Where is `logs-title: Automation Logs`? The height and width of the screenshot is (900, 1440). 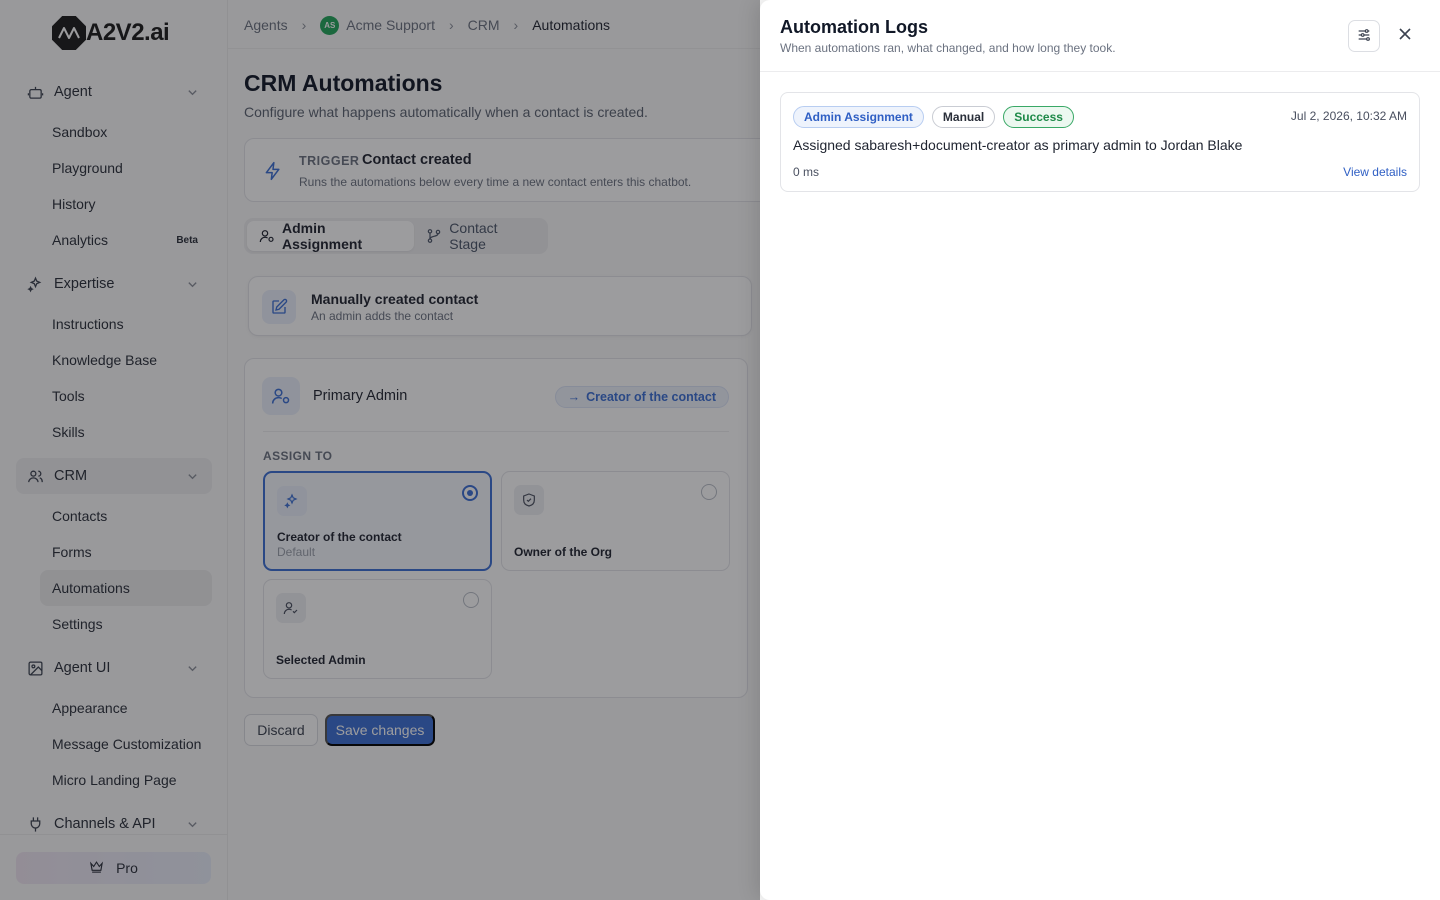
logs-title: Automation Logs is located at coordinates (854, 27).